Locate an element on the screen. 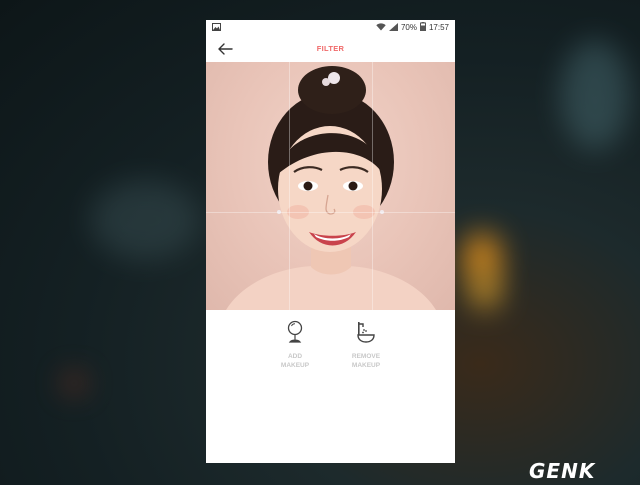  battery-icon is located at coordinates (422, 27).